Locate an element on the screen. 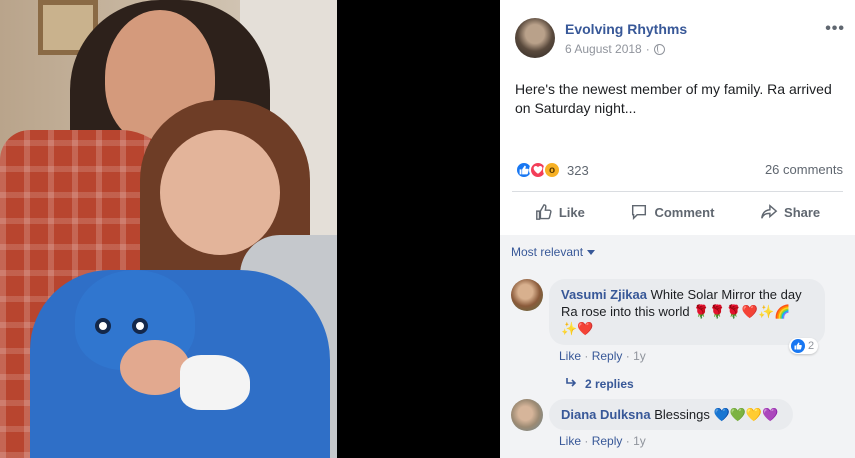  commenter-name: Vasumi Zjikaa is located at coordinates (604, 294).